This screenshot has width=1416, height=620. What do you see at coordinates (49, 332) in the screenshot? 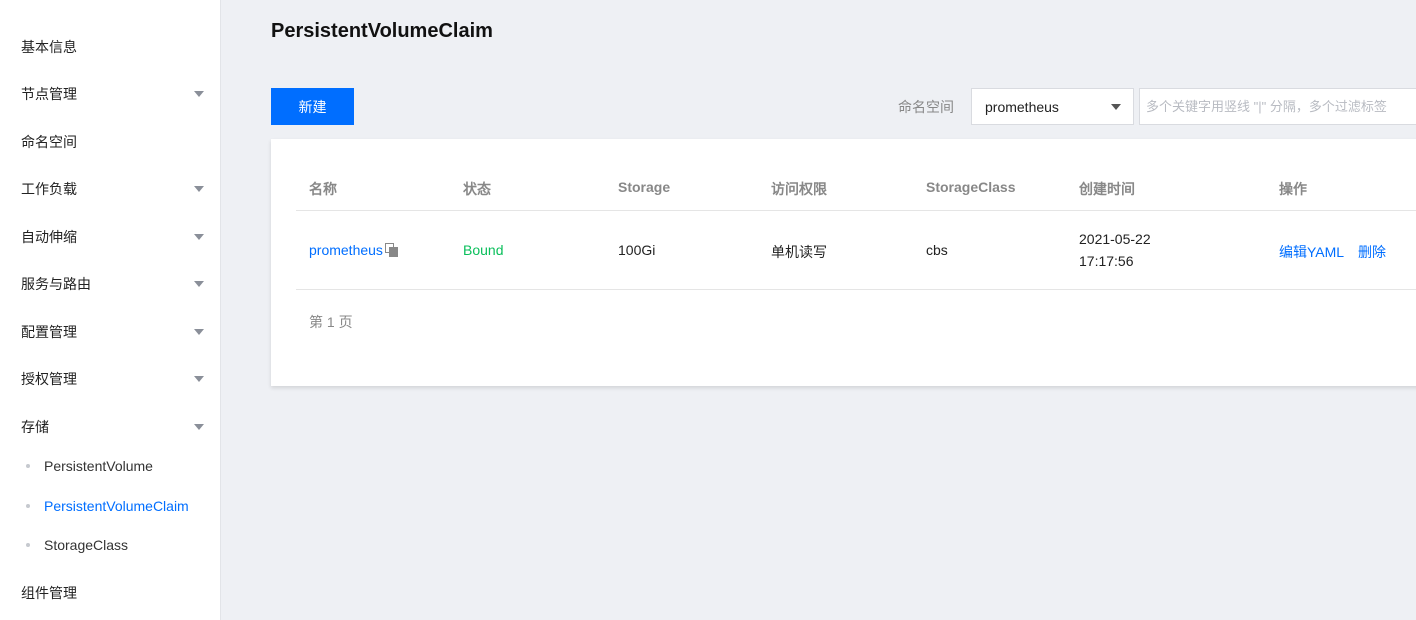
I see `sidebar-item-label: 配置管理` at bounding box center [49, 332].